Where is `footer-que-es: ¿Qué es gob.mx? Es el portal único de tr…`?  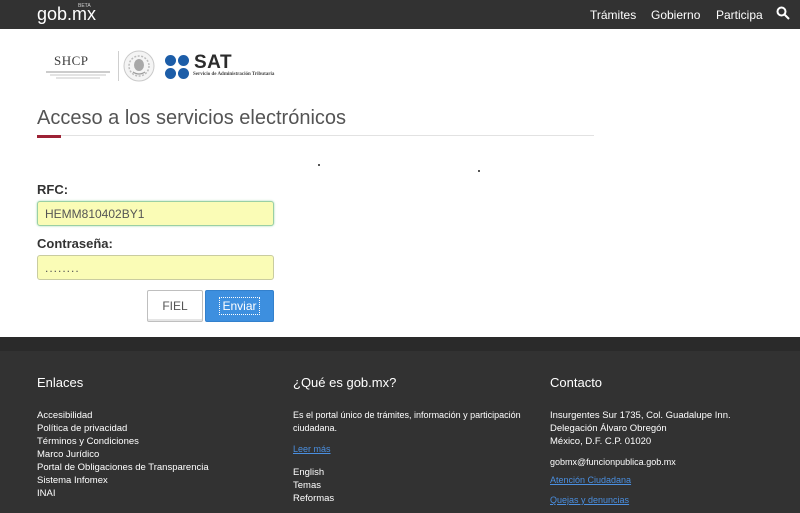 footer-que-es: ¿Qué es gob.mx? Es el portal único de tr… is located at coordinates (415, 440).